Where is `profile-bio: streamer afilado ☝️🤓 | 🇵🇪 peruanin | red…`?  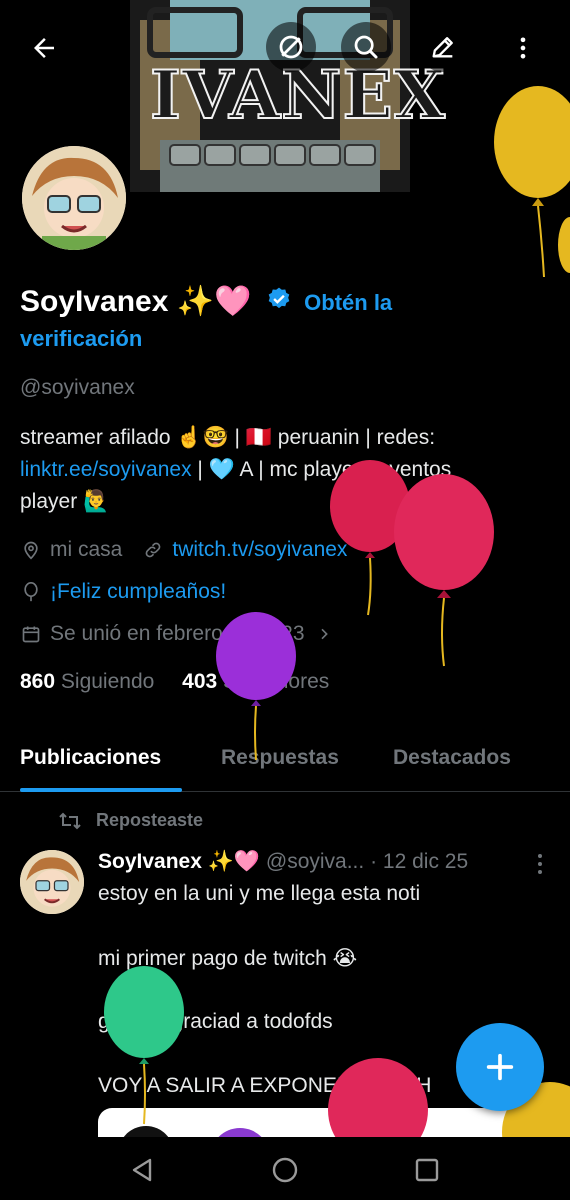
profile-bio: streamer afilado ☝️🤓 | 🇵🇪 peruanin | red… is located at coordinates (285, 470).